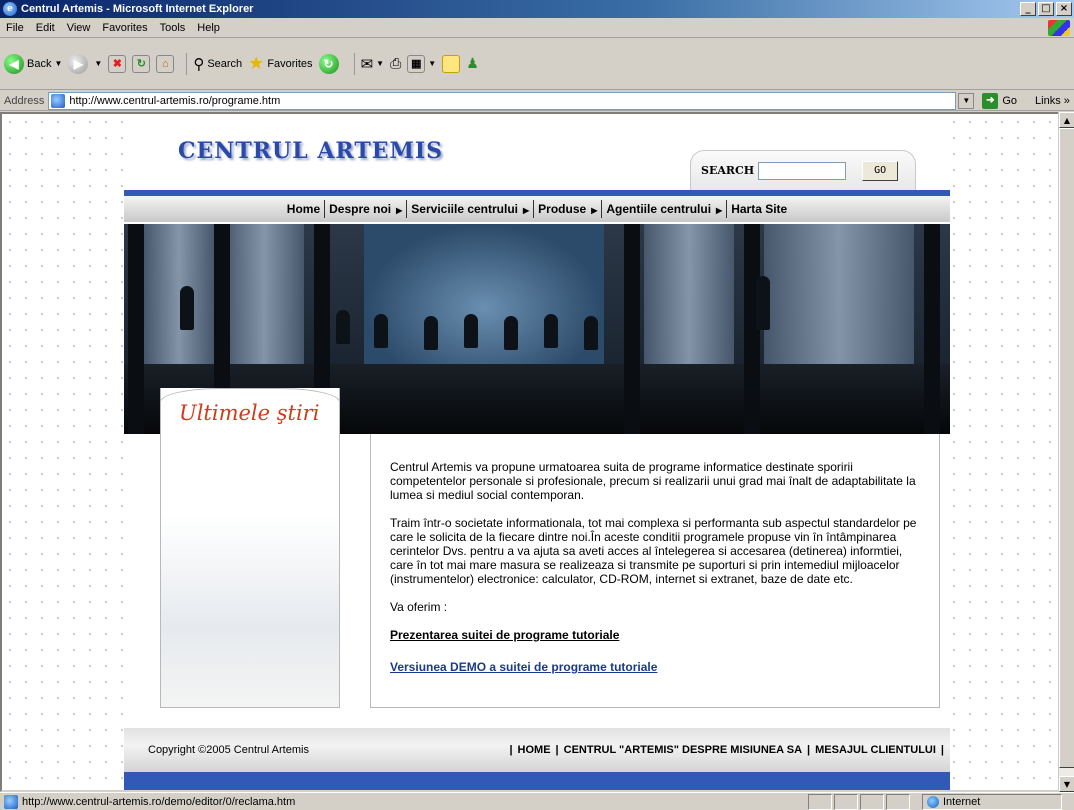 This screenshot has height=810, width=1074. I want to click on edit-button: ▦ ▼, so click(421, 63).